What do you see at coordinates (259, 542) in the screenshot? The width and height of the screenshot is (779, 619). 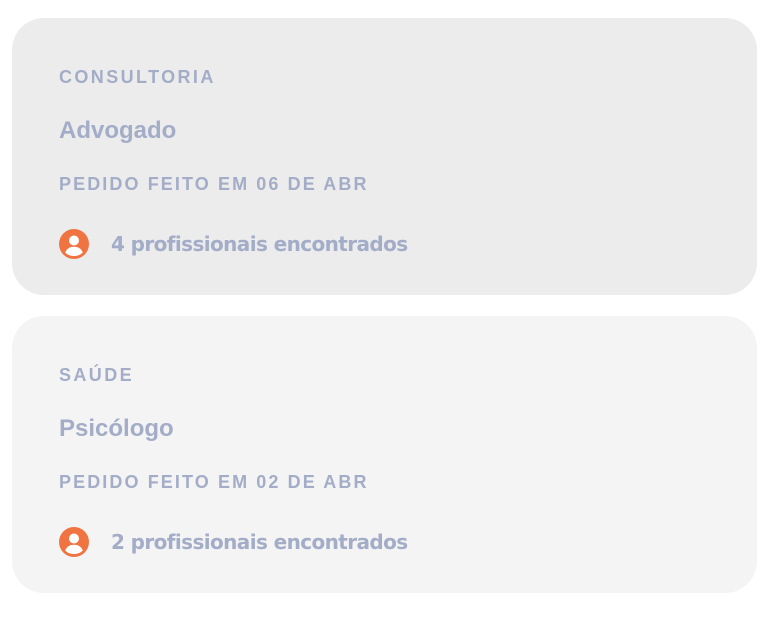 I see `professionals-count-text: 2 profissionais encontrados` at bounding box center [259, 542].